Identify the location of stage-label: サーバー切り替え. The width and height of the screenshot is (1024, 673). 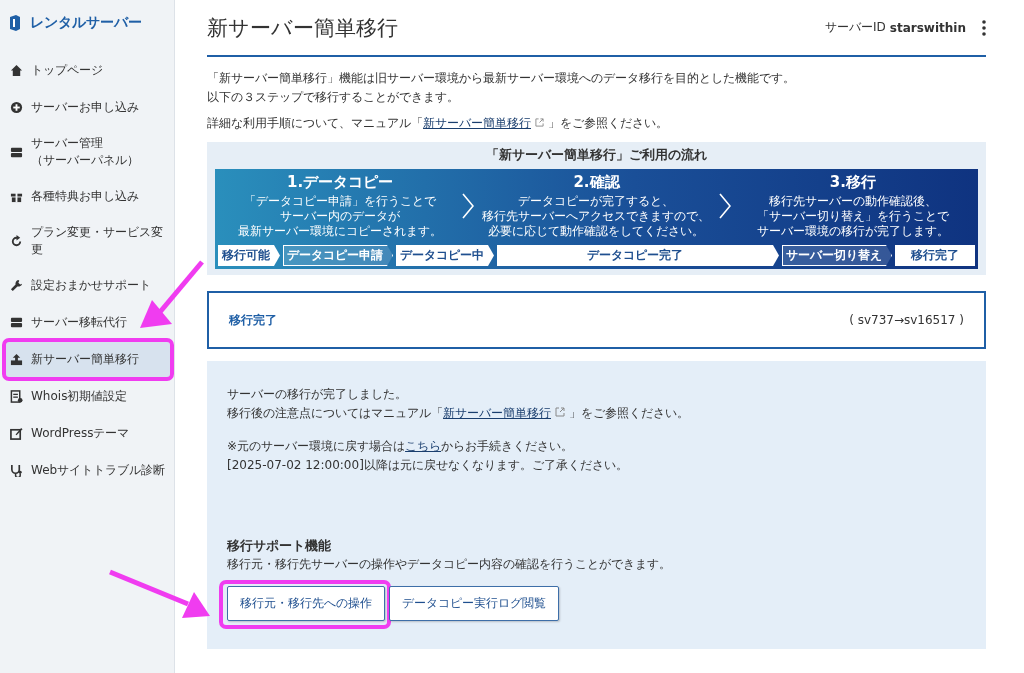
(837, 255).